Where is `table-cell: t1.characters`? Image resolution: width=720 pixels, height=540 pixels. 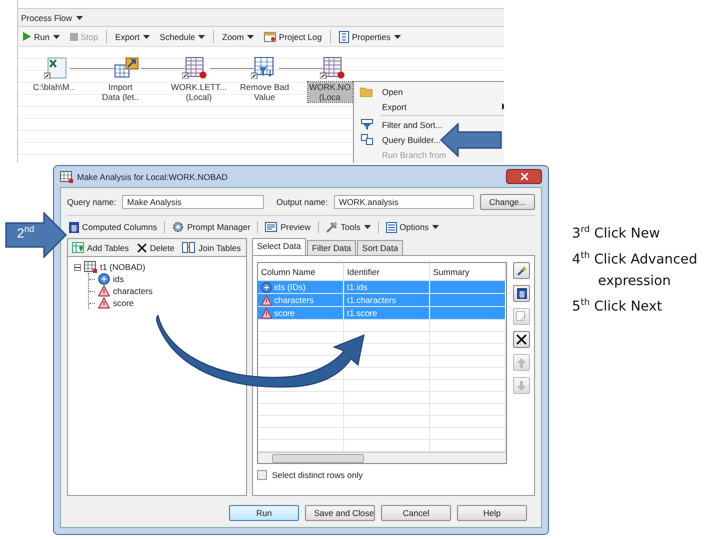 table-cell: t1.characters is located at coordinates (371, 300).